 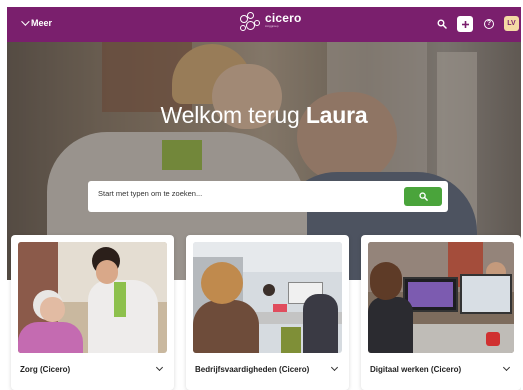 I want to click on logo-mark-icon, so click(x=250, y=23).